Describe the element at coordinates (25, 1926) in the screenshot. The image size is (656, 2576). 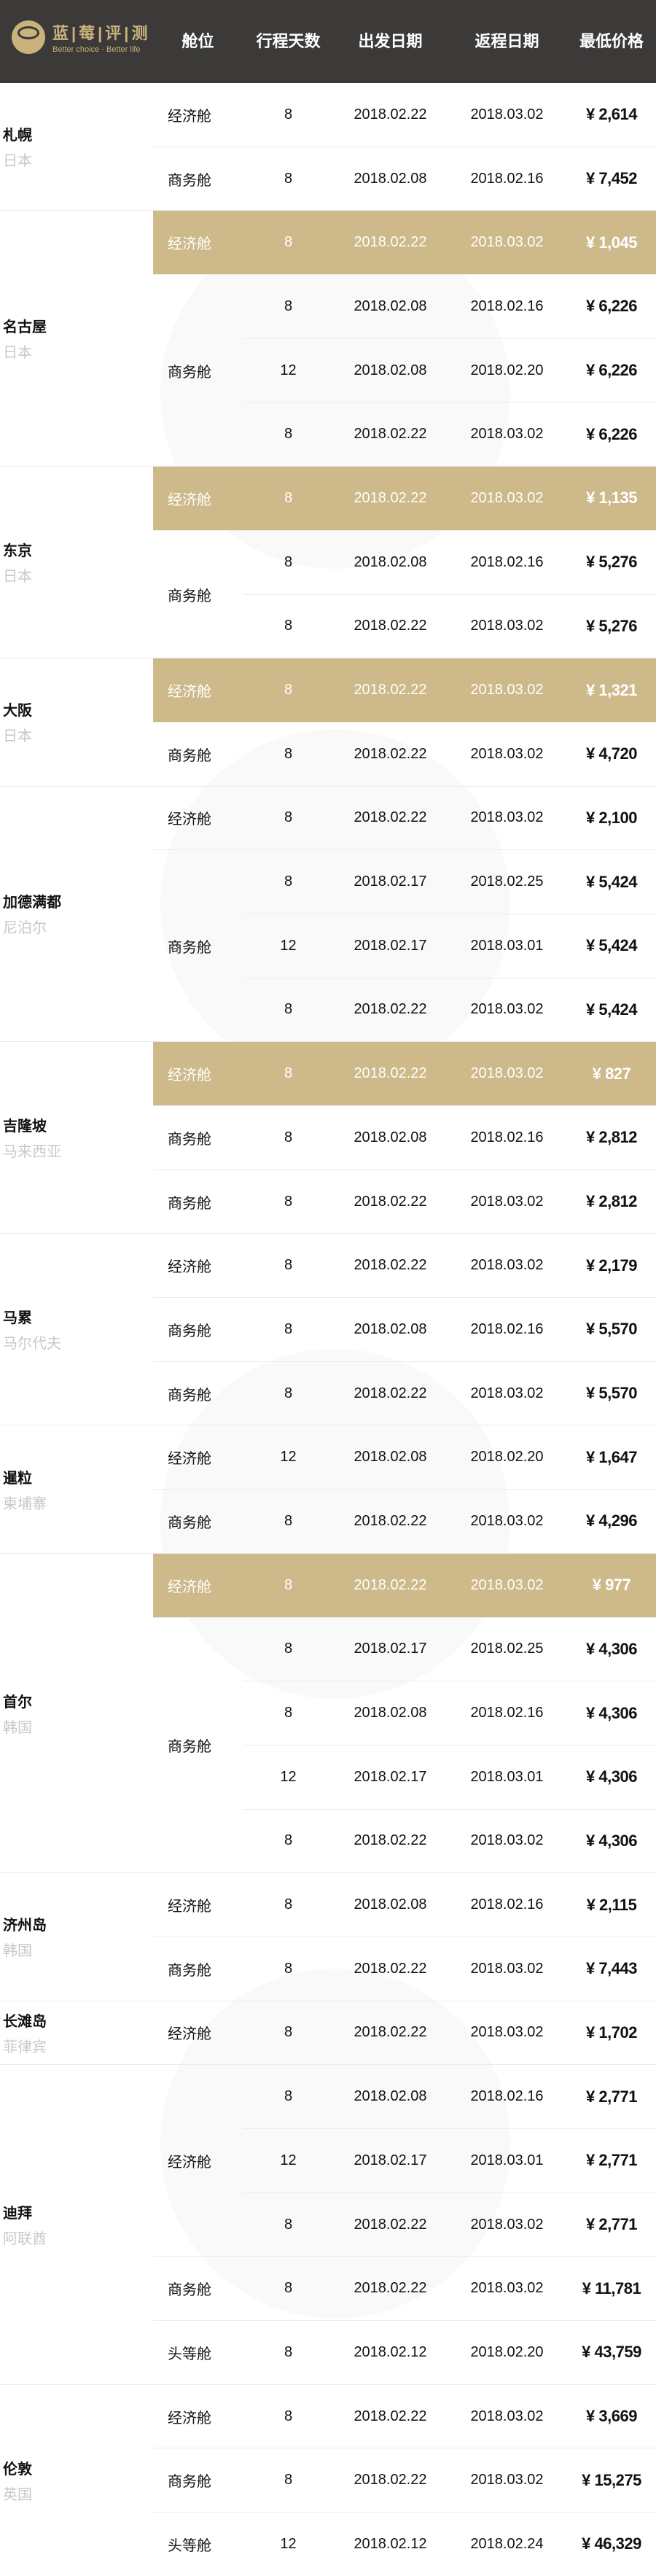
I see `city-name: 济州岛` at that location.